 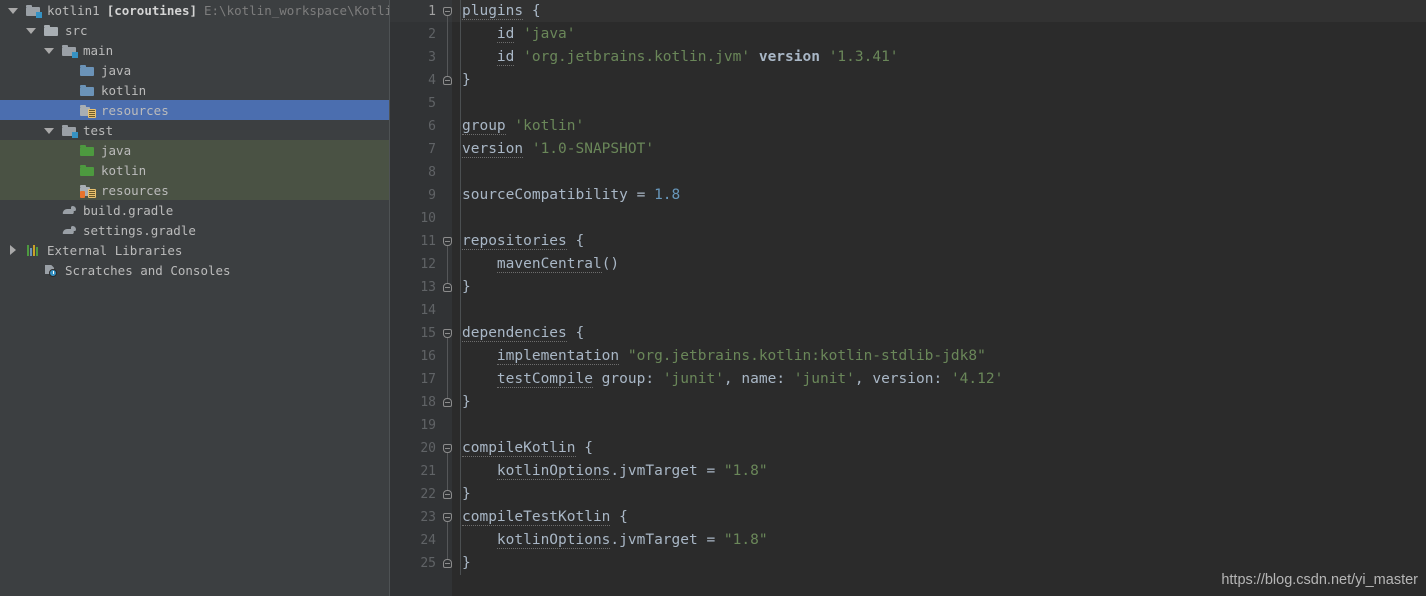 I want to click on source-folder-icon, so click(x=87, y=90).